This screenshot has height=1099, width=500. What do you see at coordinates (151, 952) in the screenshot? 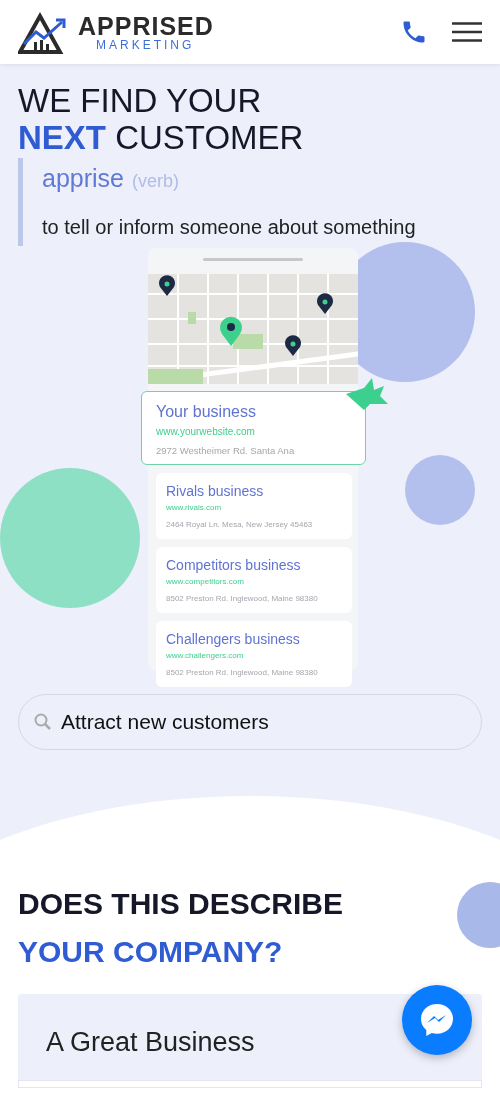
I see `section-heading: YOUR COMPANY?` at bounding box center [151, 952].